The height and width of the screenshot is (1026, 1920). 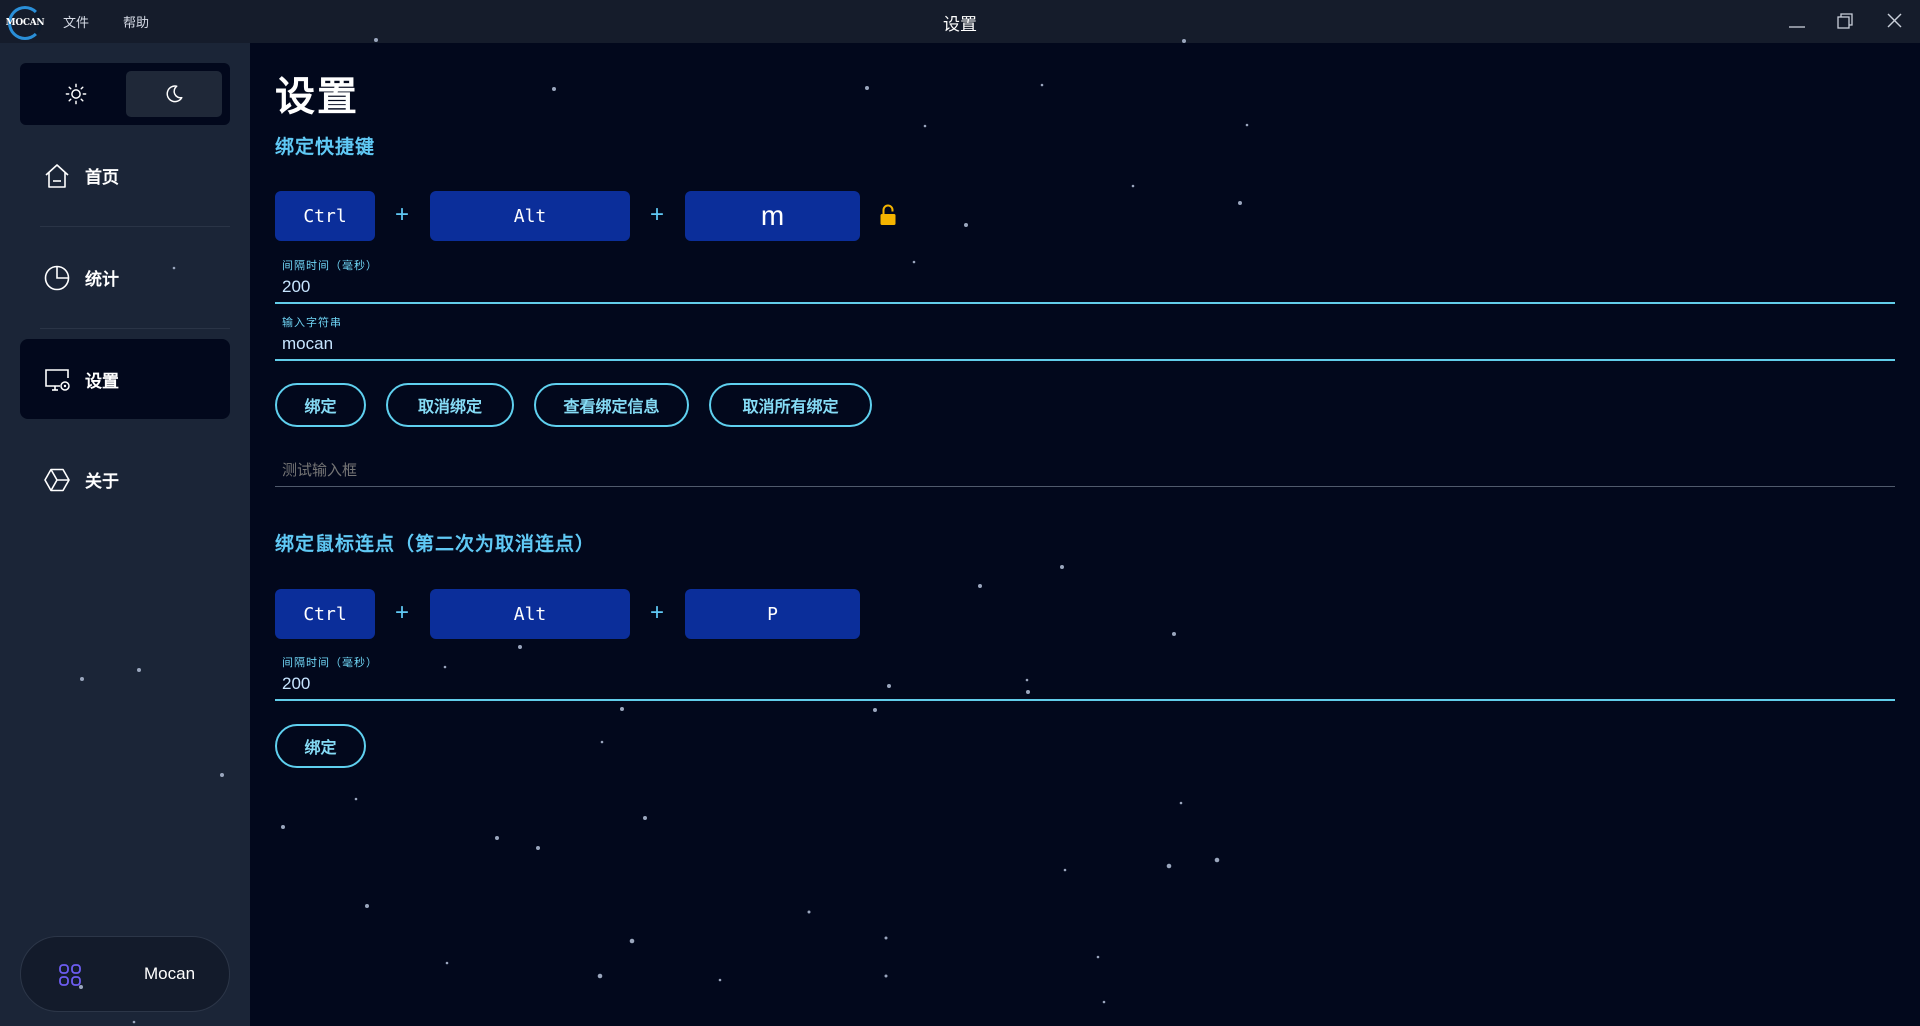 I want to click on unbind-all-button: 取消所有绑定, so click(x=790, y=405).